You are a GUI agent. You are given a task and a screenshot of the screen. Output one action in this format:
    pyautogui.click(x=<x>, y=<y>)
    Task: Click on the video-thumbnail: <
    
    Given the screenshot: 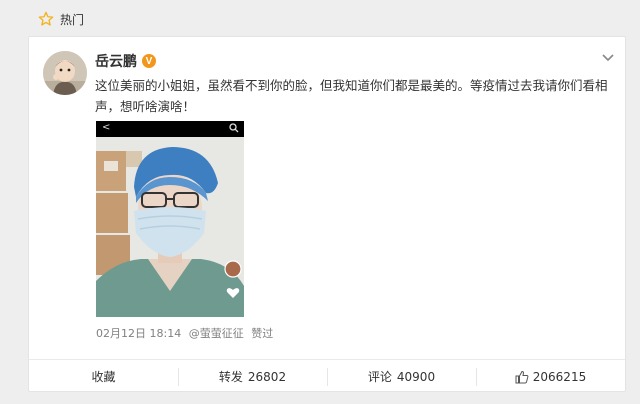 What is the action you would take?
    pyautogui.click(x=170, y=219)
    